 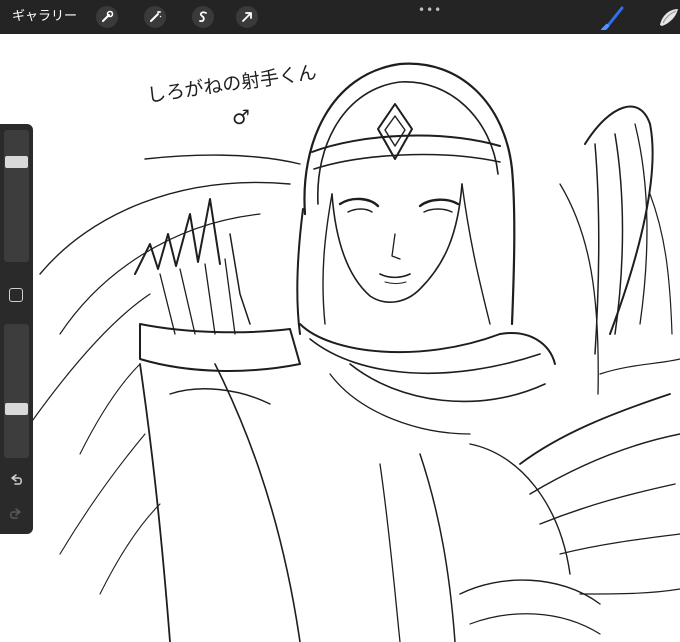 What do you see at coordinates (16, 391) in the screenshot?
I see `opacity-slider` at bounding box center [16, 391].